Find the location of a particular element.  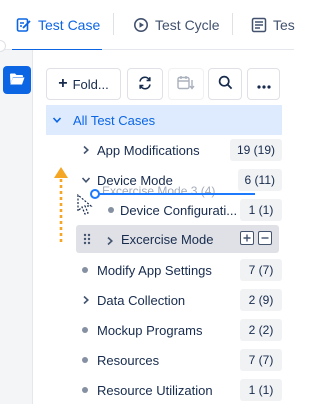

search-icon is located at coordinates (225, 84).